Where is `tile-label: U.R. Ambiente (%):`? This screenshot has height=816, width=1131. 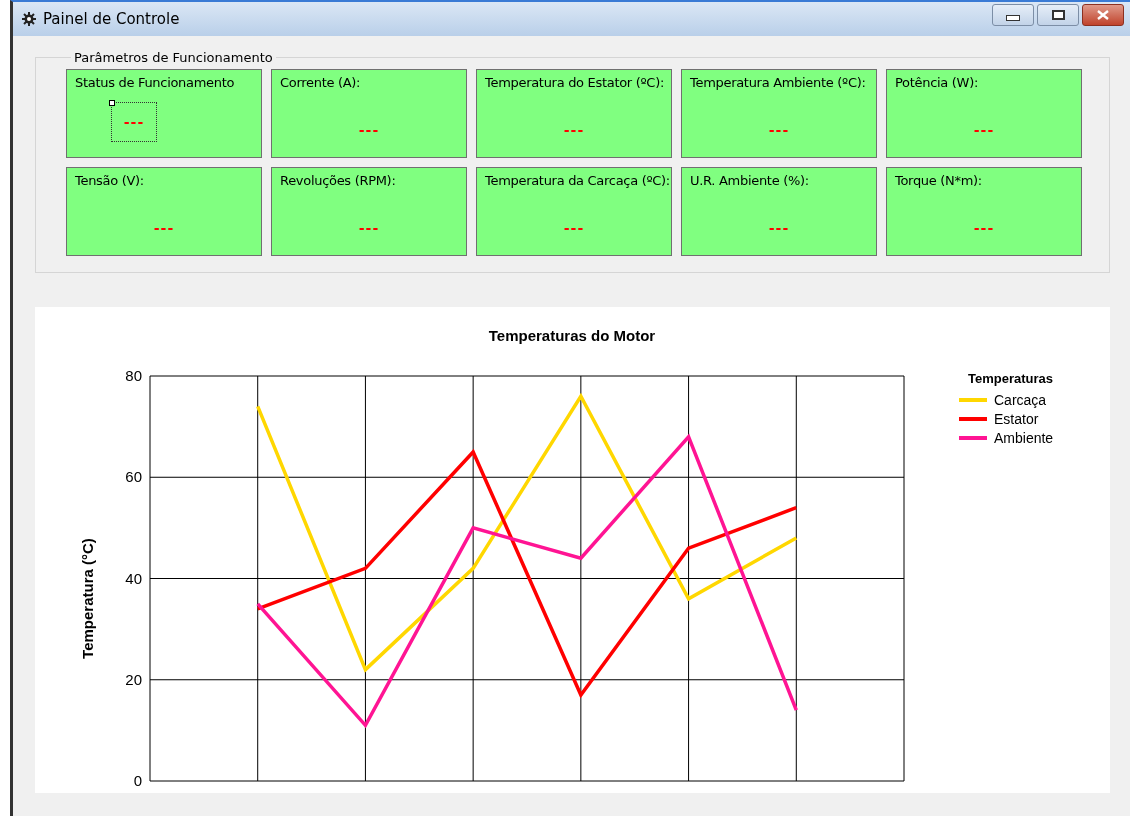
tile-label: U.R. Ambiente (%): is located at coordinates (749, 180).